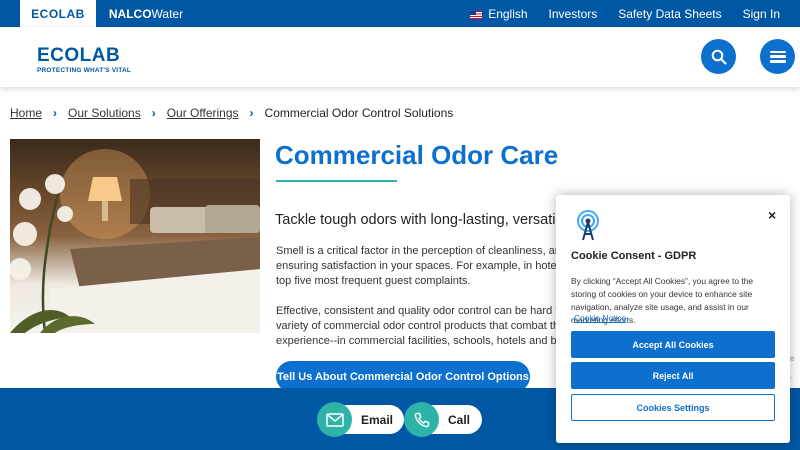 The width and height of the screenshot is (800, 450). What do you see at coordinates (772, 215) in the screenshot?
I see `close-icon: ×` at bounding box center [772, 215].